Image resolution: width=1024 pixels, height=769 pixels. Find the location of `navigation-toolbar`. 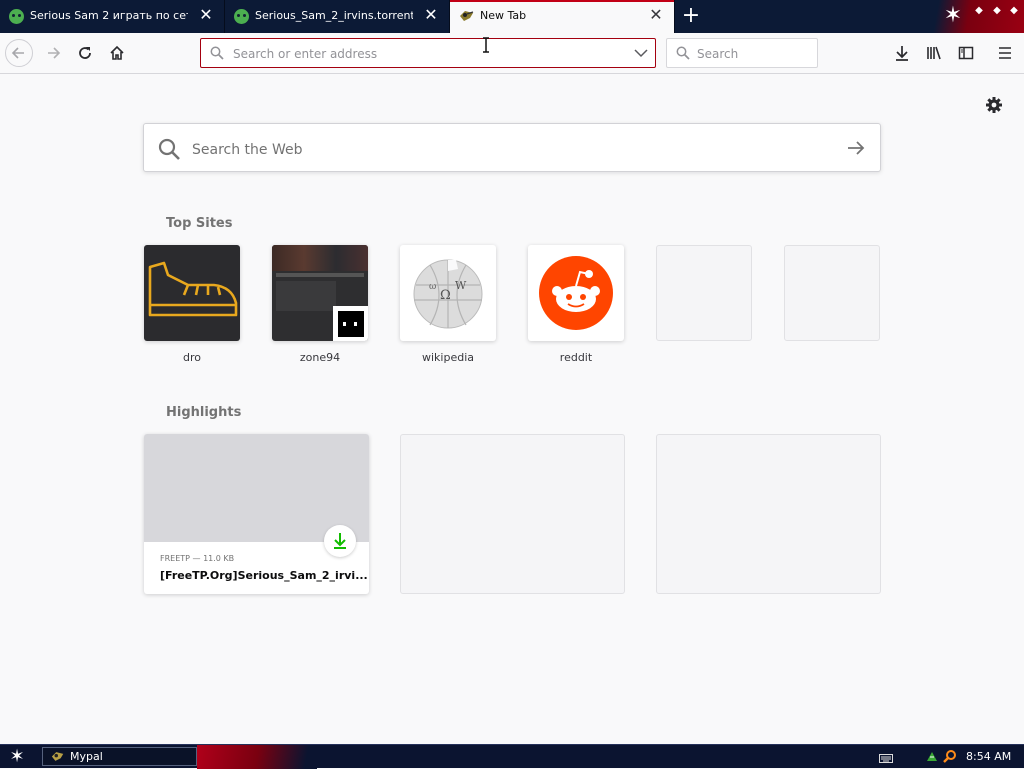

navigation-toolbar is located at coordinates (512, 53).